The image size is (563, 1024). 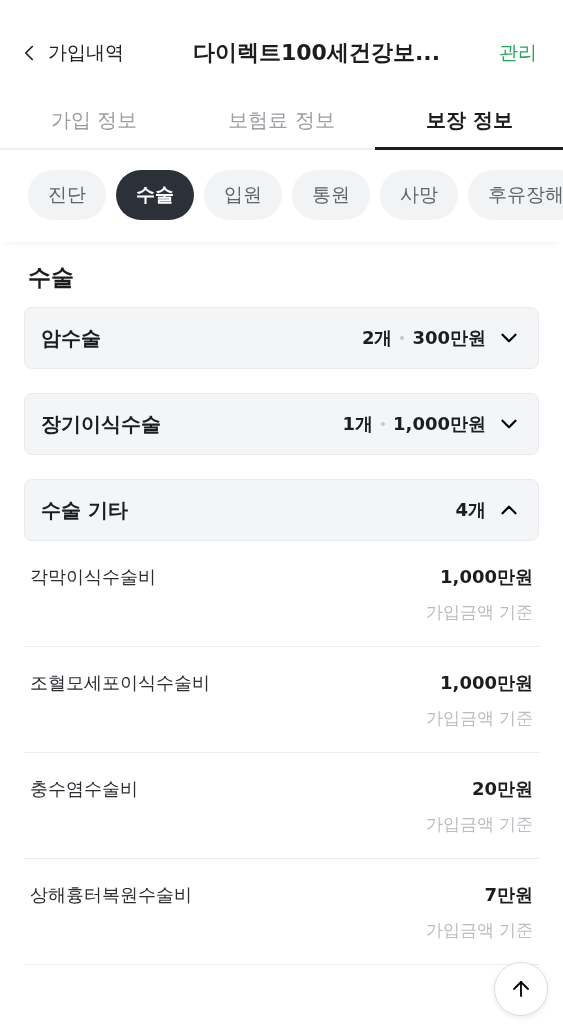 What do you see at coordinates (449, 338) in the screenshot?
I see `group-amount: 300만원` at bounding box center [449, 338].